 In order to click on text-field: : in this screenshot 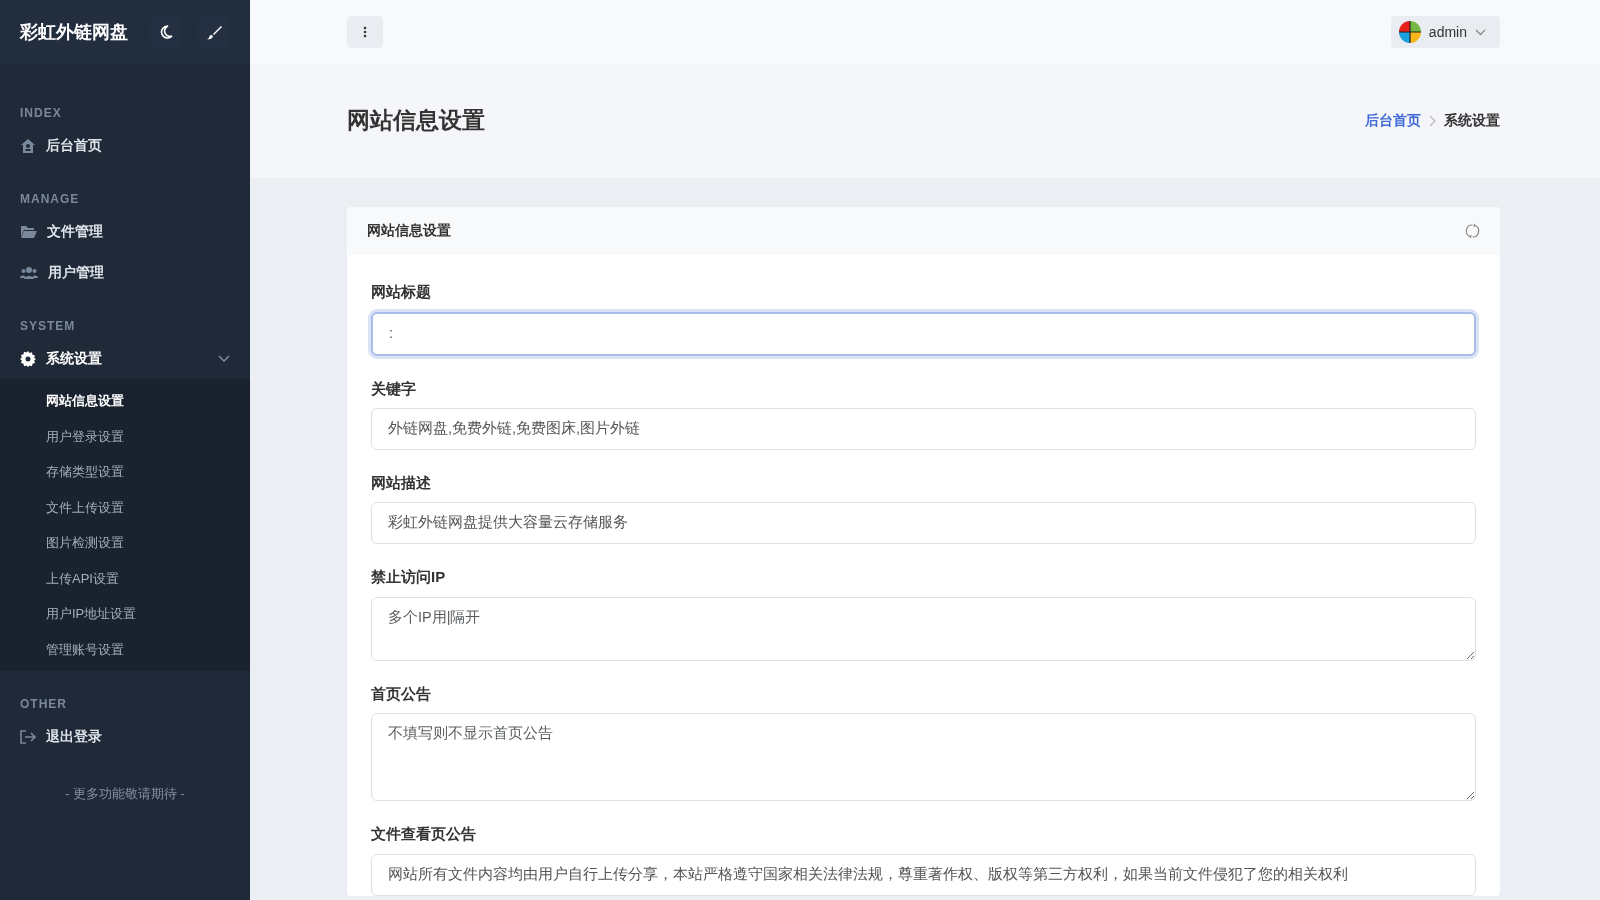, I will do `click(923, 333)`.